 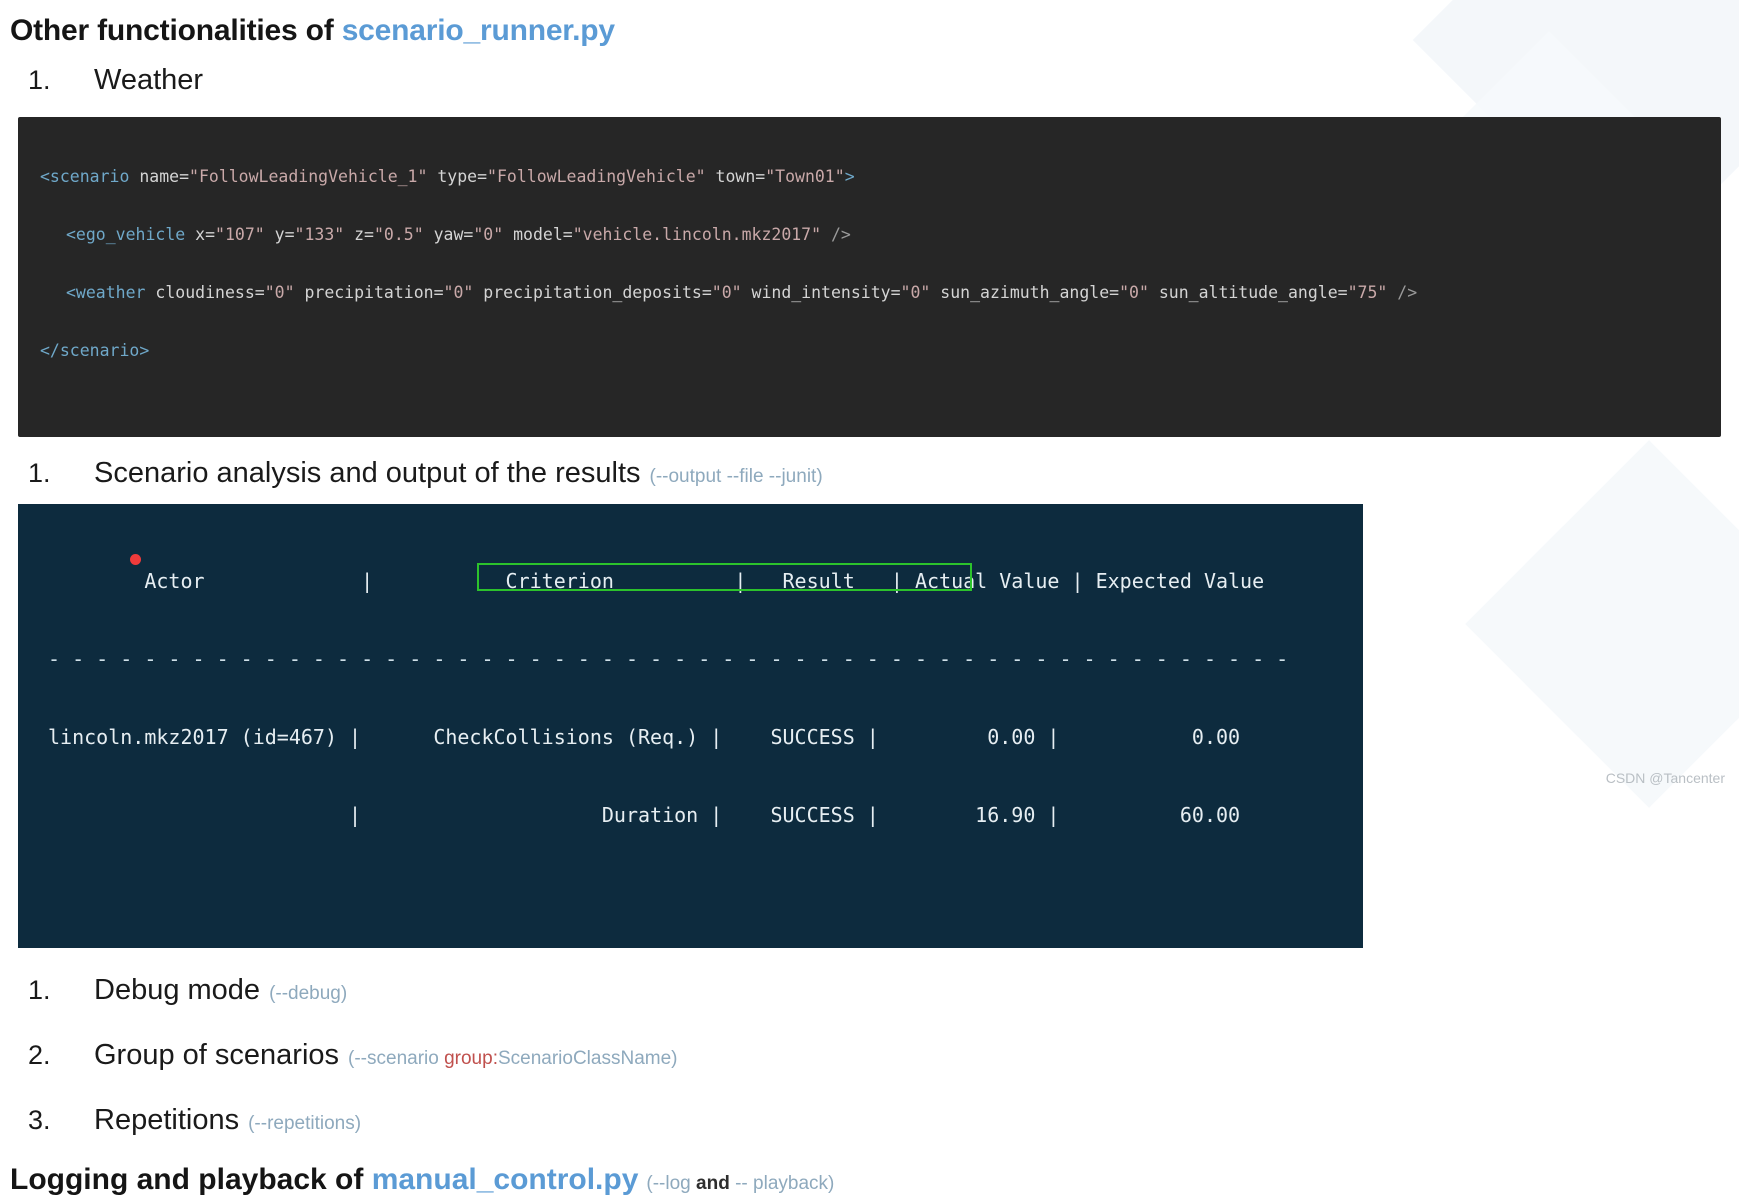 I want to click on code-tag-scenario: <scenario, so click(x=85, y=176).